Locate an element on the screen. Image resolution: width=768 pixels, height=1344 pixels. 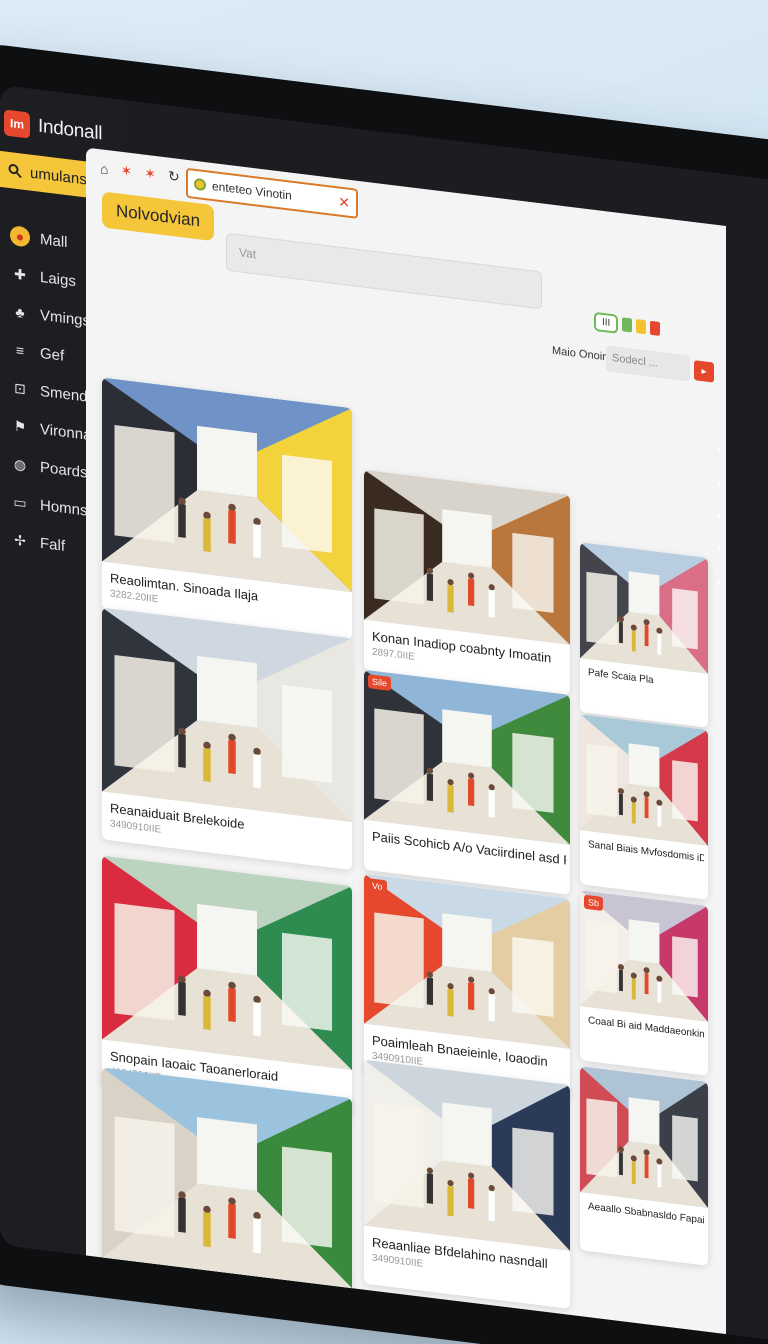
map-icon: ✚ is located at coordinates (20, 274).